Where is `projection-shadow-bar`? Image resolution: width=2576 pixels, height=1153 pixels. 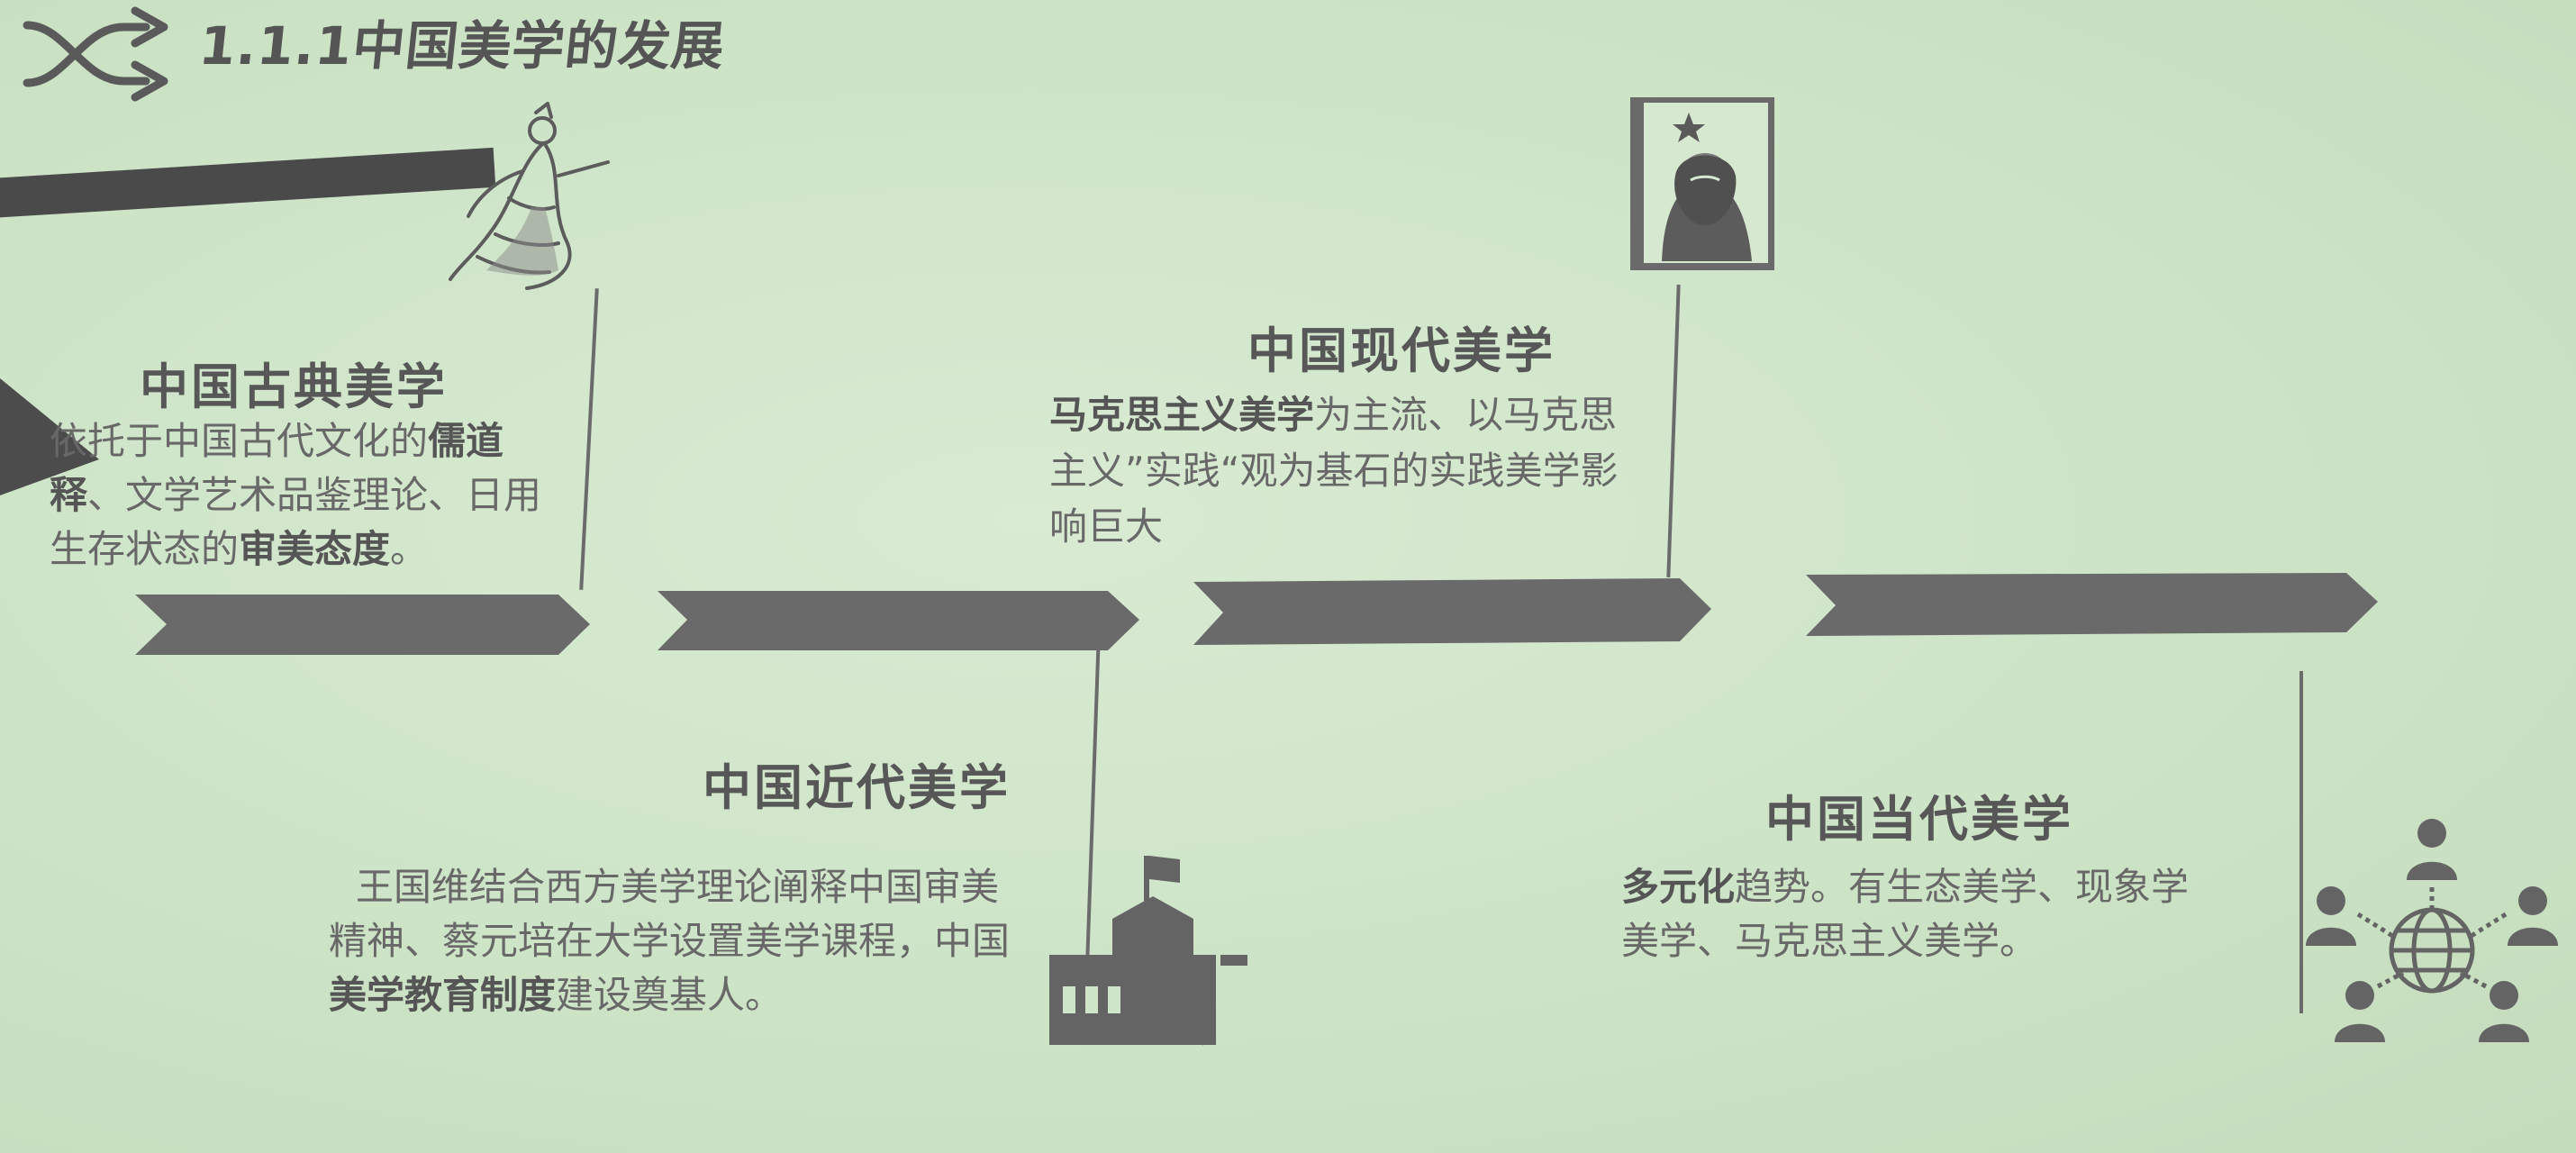 projection-shadow-bar is located at coordinates (248, 182).